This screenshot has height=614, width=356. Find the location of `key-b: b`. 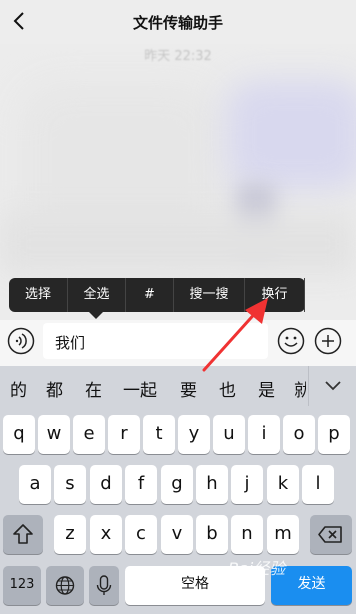

key-b: b is located at coordinates (212, 534).